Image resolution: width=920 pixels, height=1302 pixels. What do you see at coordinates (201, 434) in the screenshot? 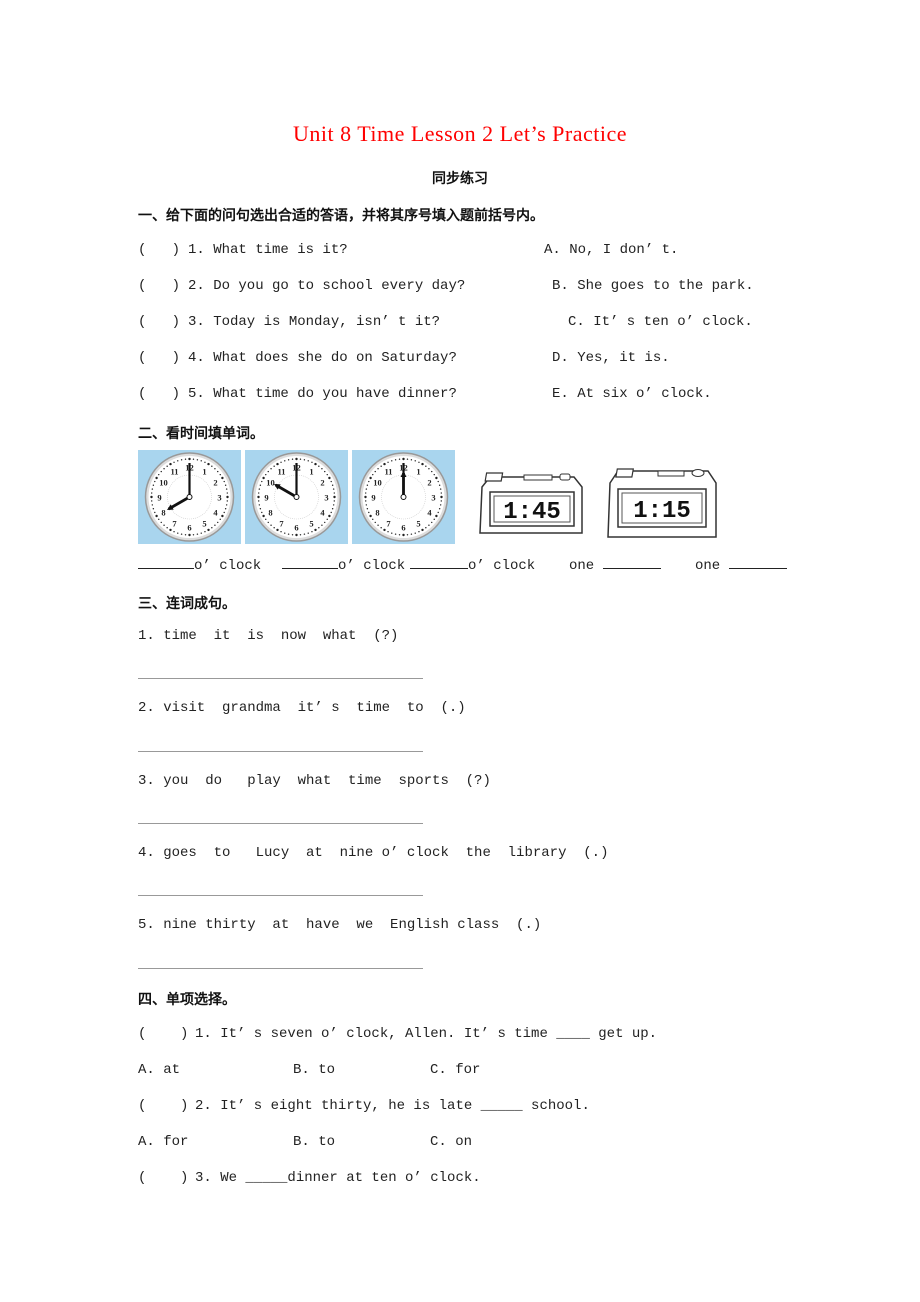
I see `section-2-heading: 二、看时间填单词。` at bounding box center [201, 434].